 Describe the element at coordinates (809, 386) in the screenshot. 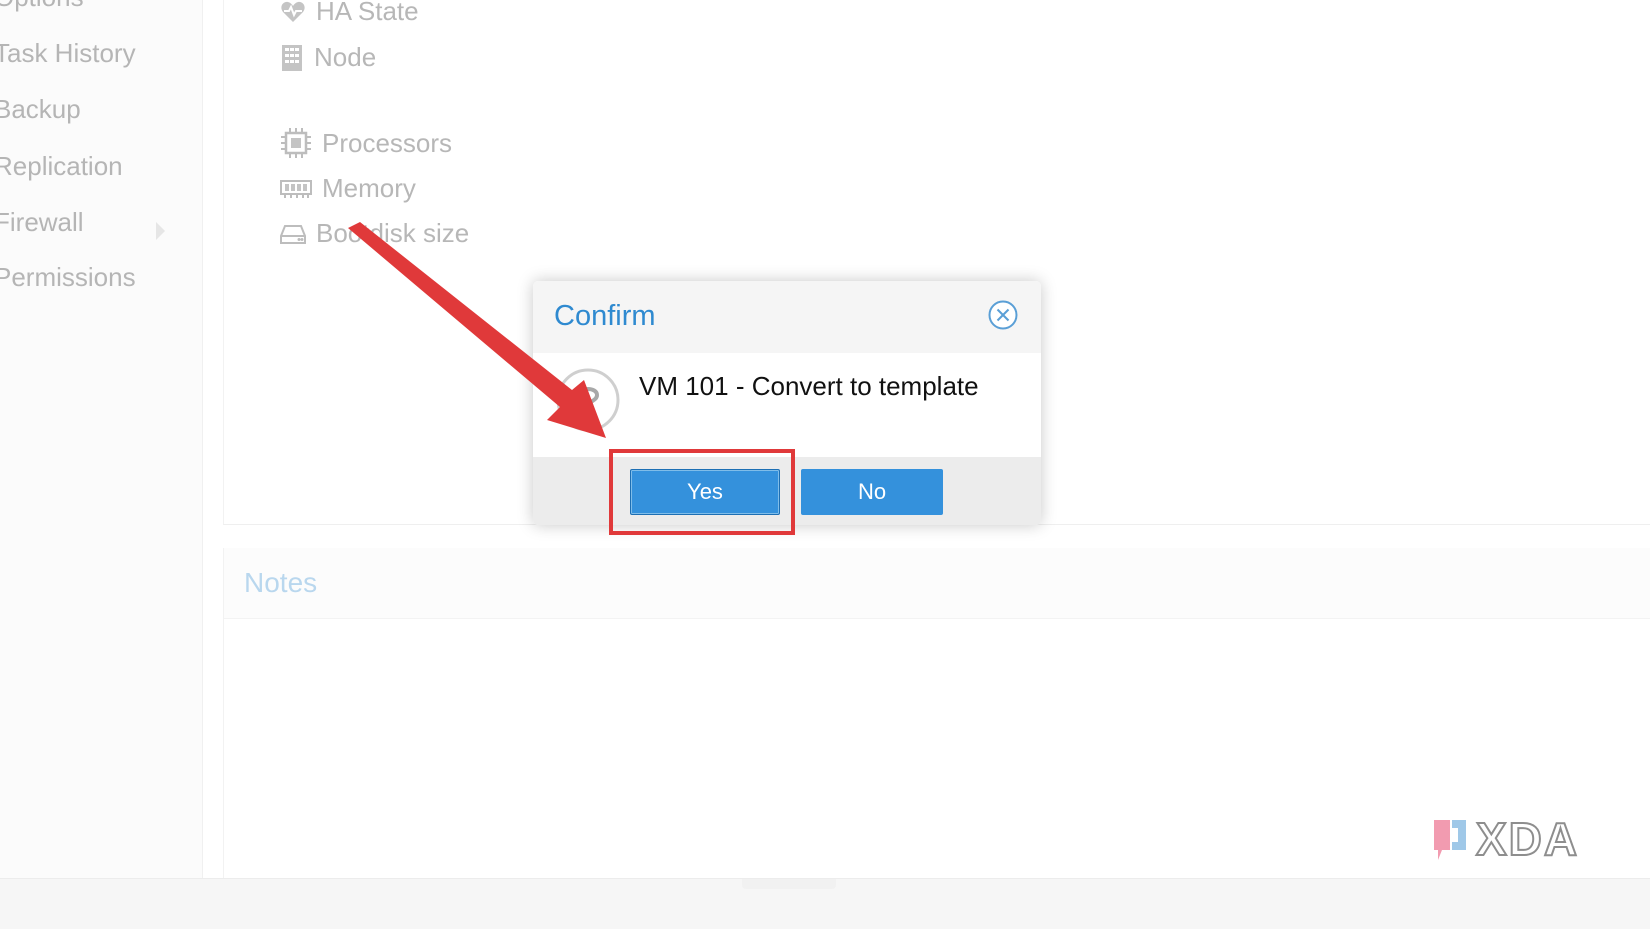

I see `dialog-message: VM 101 - Convert to template` at that location.